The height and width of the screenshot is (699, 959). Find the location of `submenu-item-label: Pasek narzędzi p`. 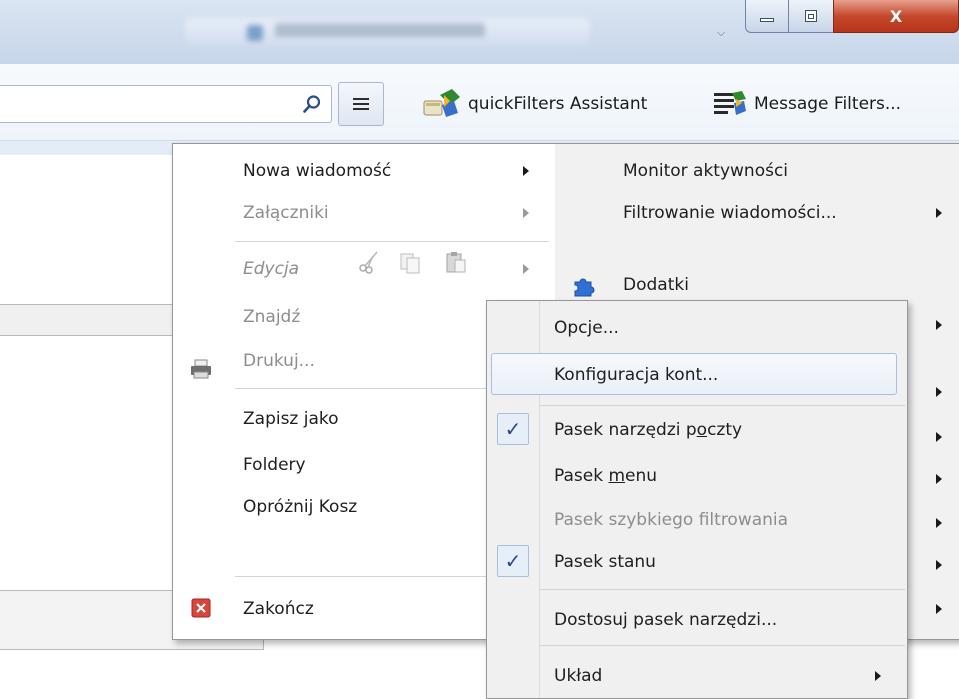

submenu-item-label: Pasek narzędzi p is located at coordinates (625, 430).